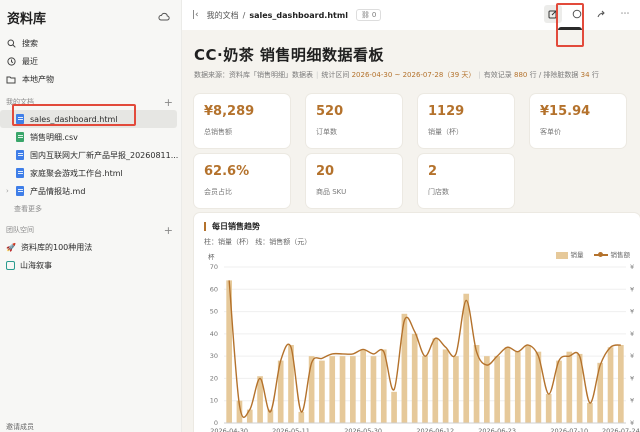  What do you see at coordinates (363, 429) in the screenshot?
I see `x-tick-label: 2026-05-30` at bounding box center [363, 429].